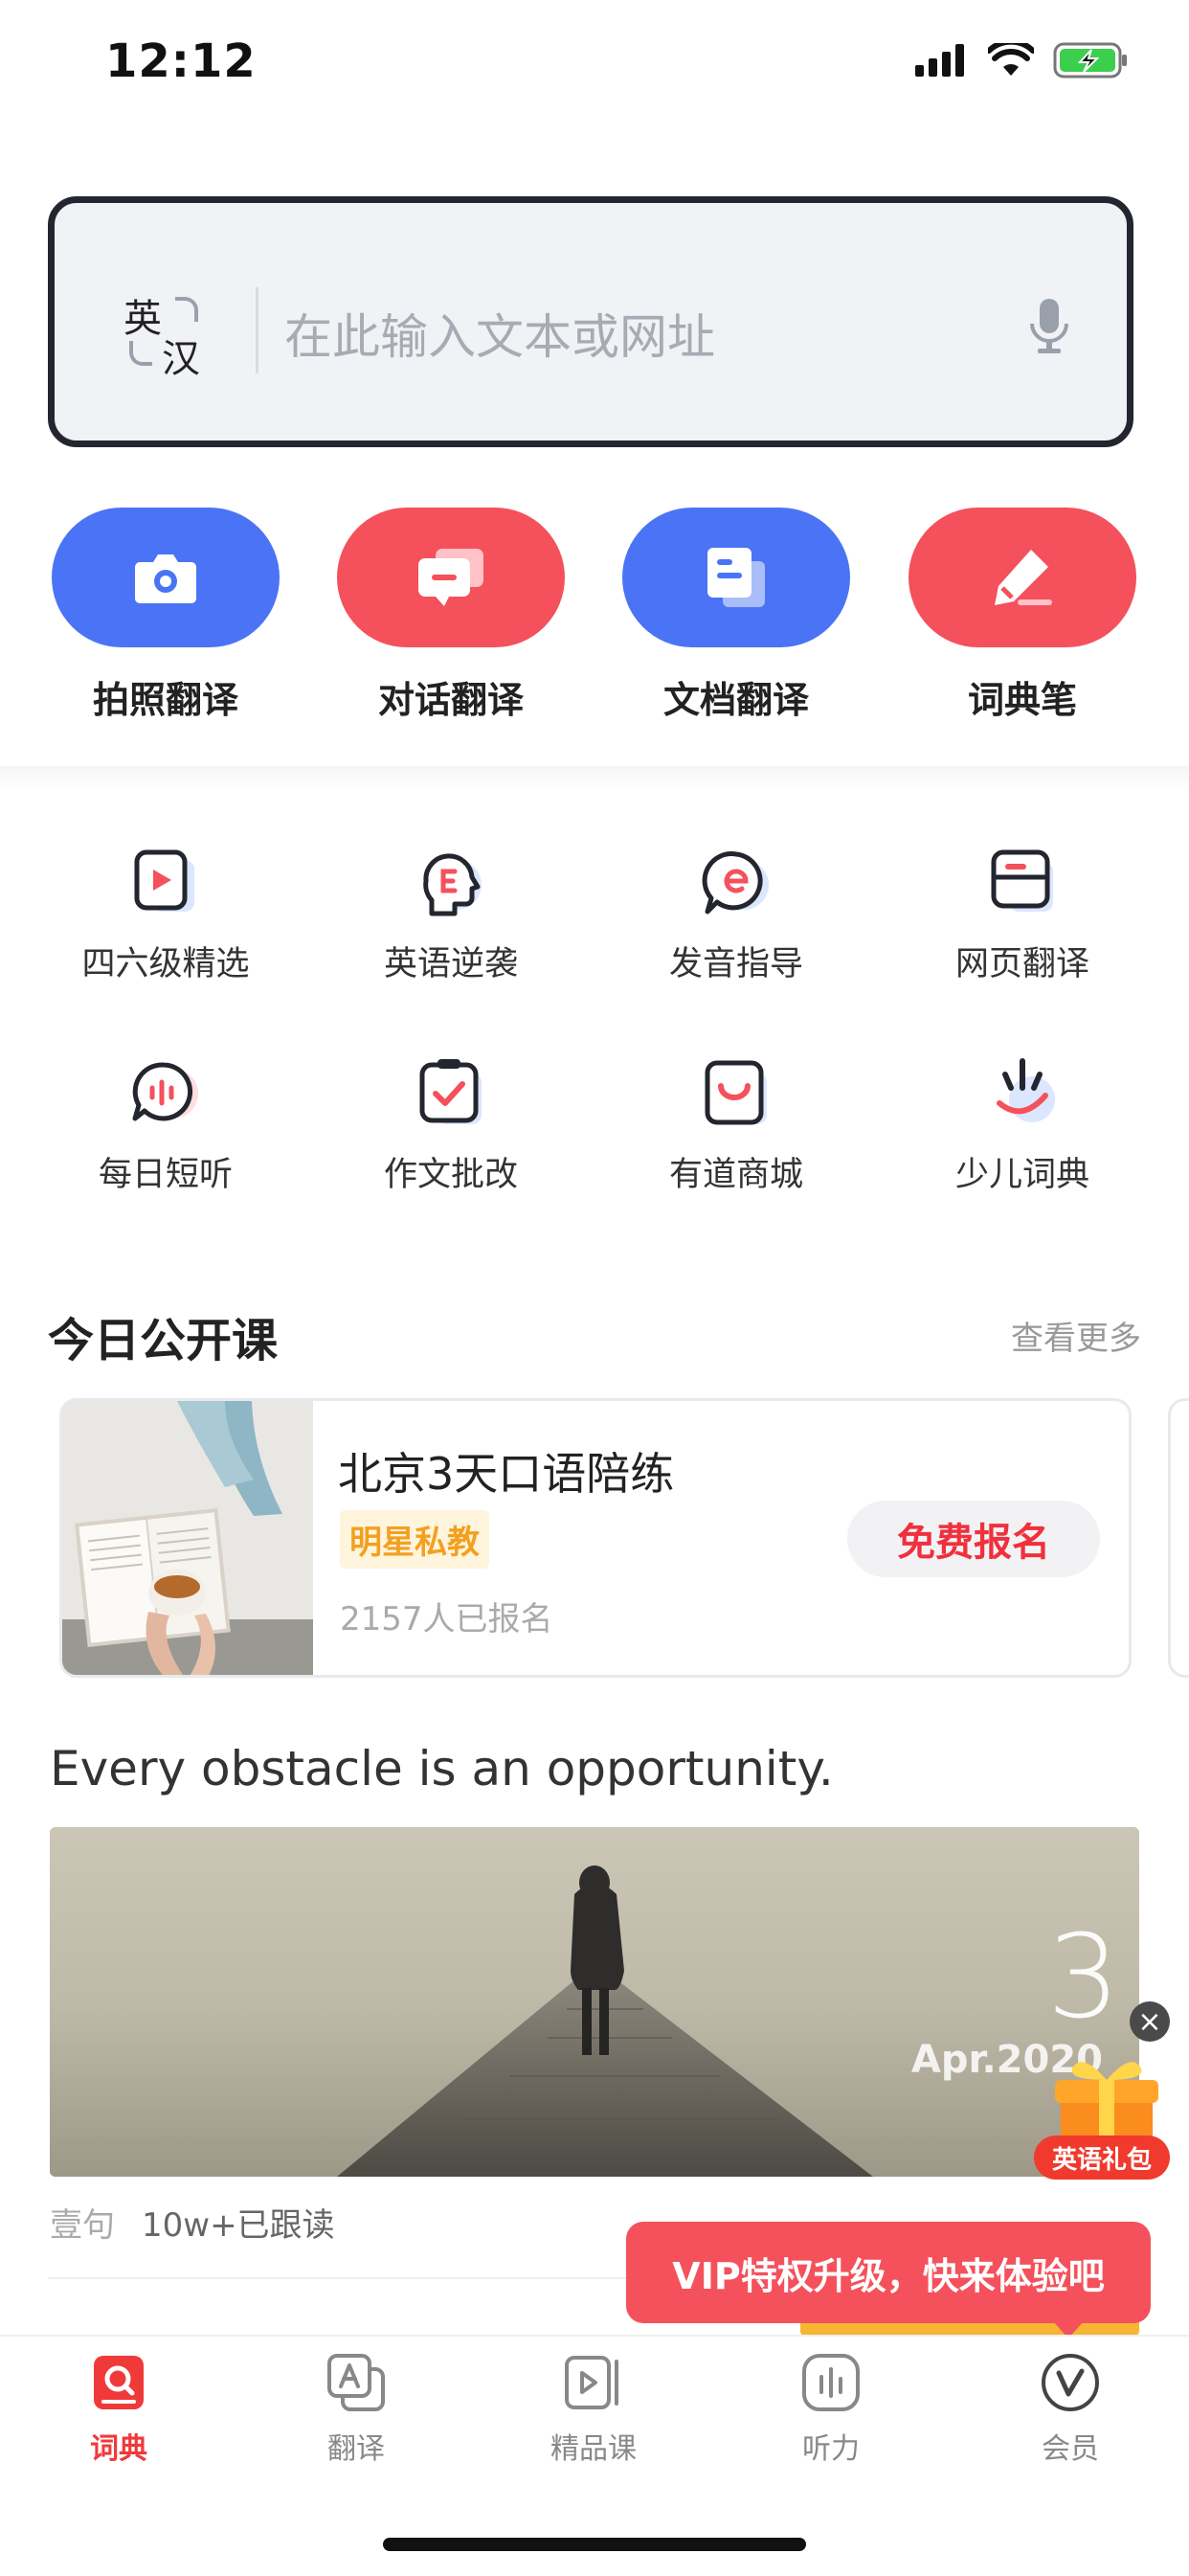 The width and height of the screenshot is (1189, 2576). I want to click on daily-quote-text: Every obstacle is an opportunity., so click(442, 1768).